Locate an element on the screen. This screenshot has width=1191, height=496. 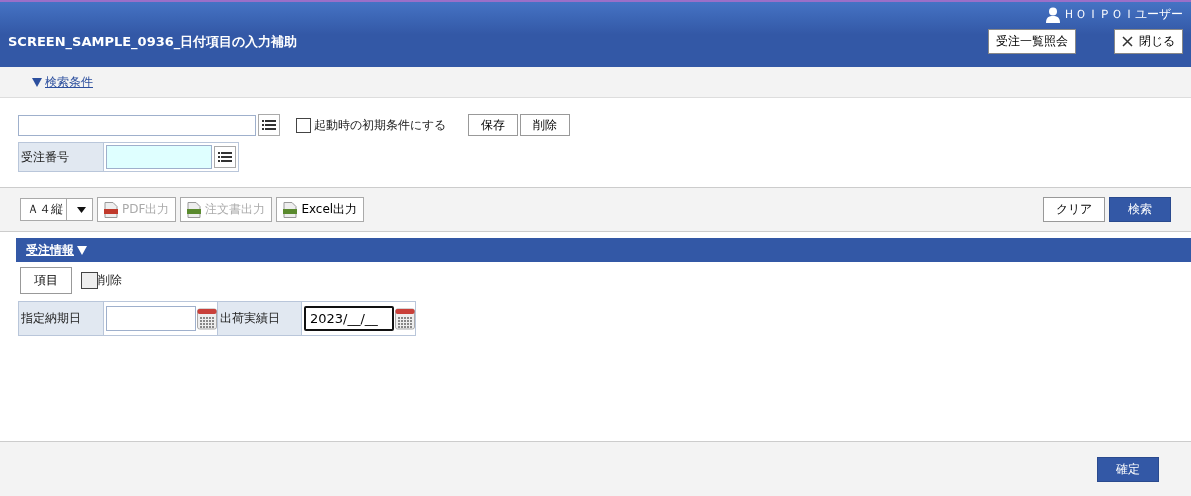
date-field is located at coordinates (151, 318).